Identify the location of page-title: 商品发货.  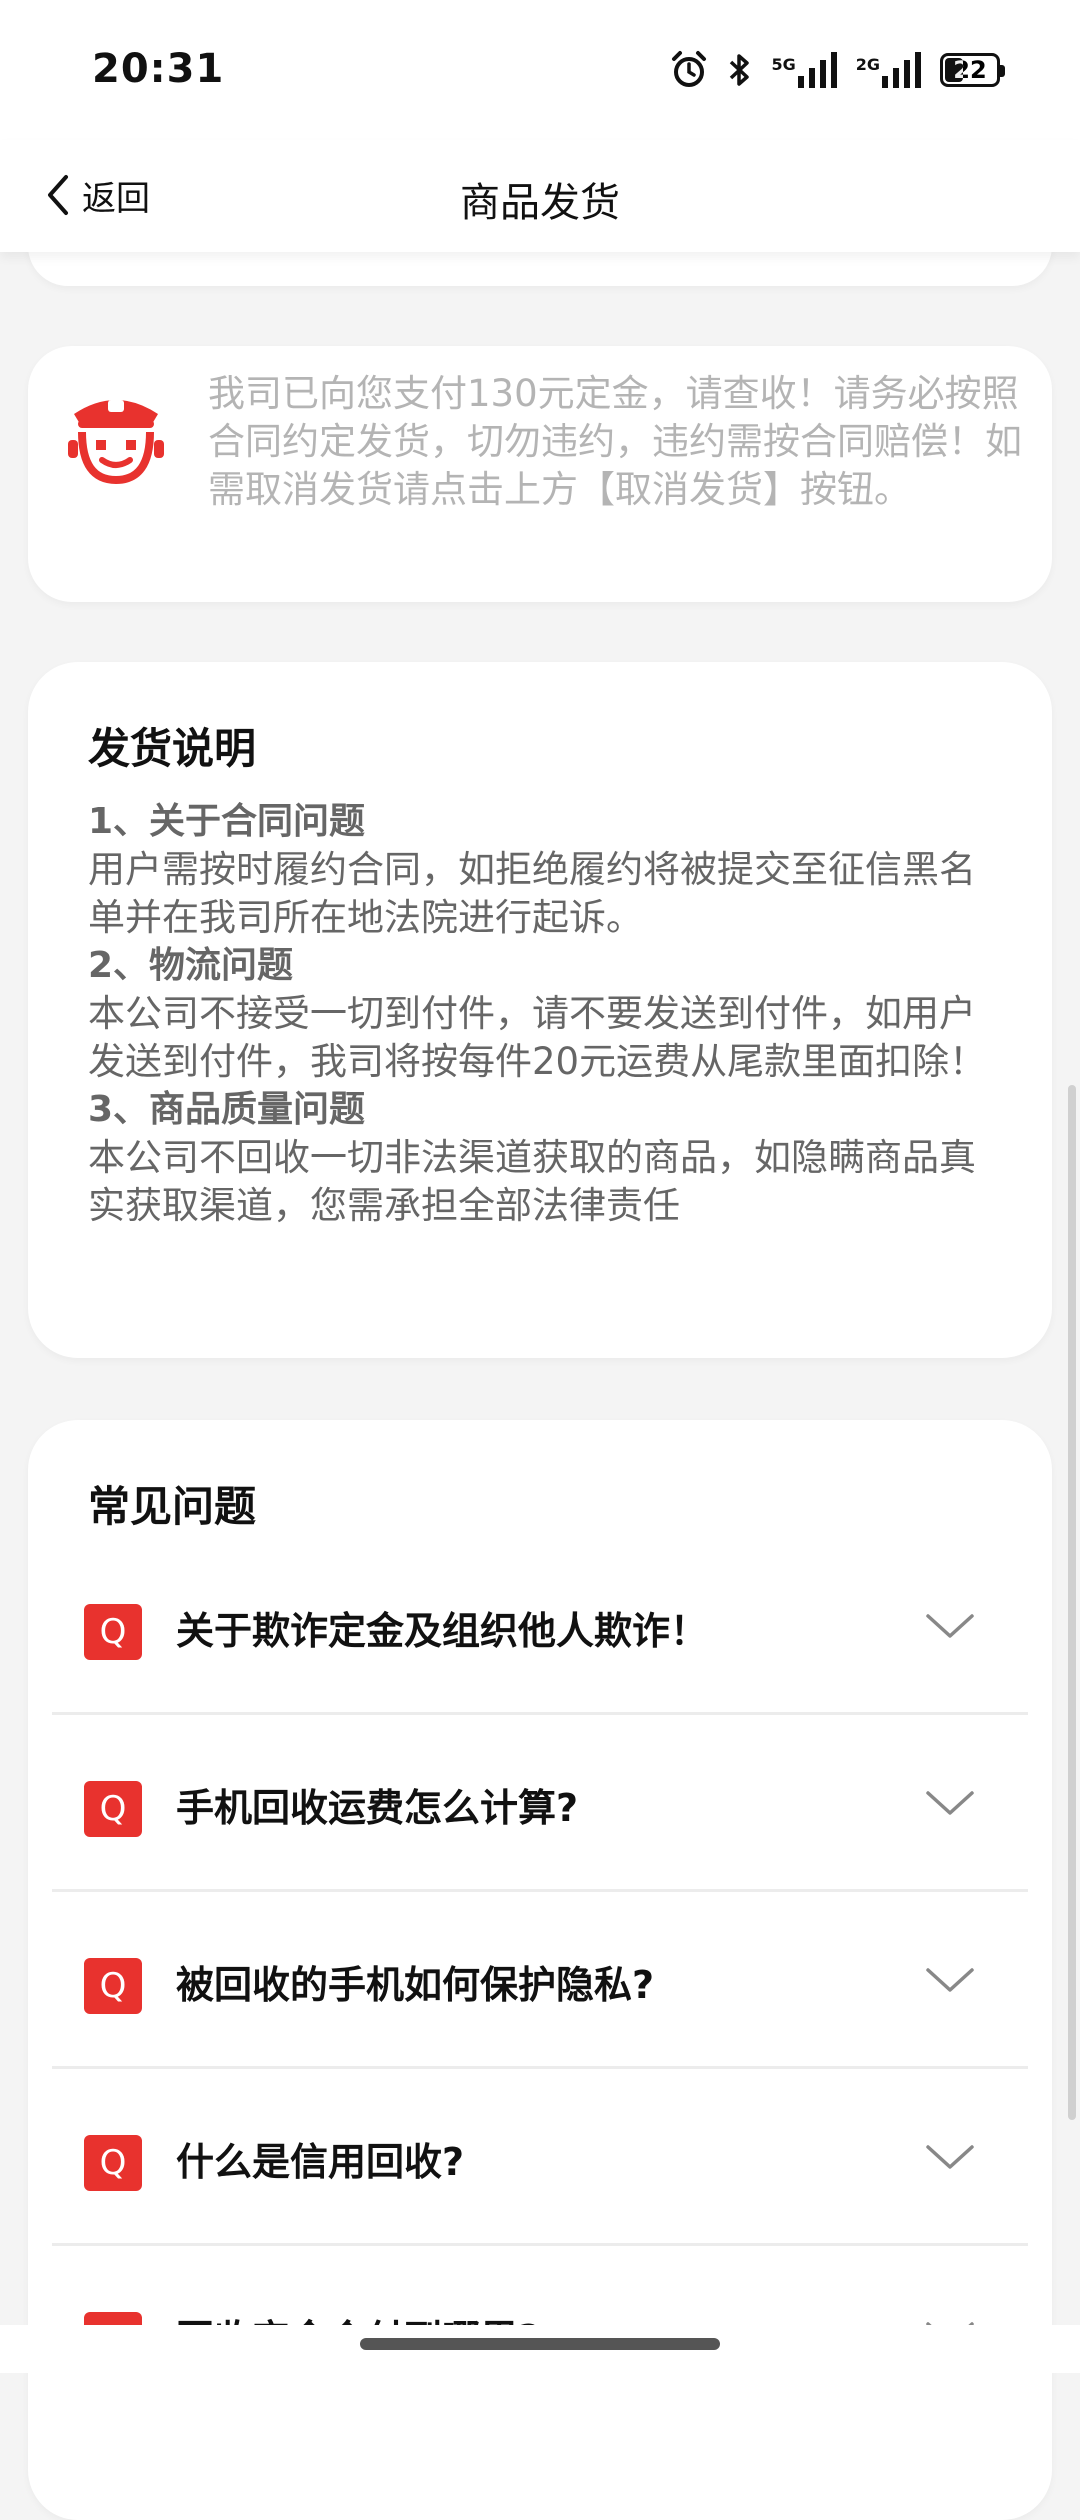
(540, 203).